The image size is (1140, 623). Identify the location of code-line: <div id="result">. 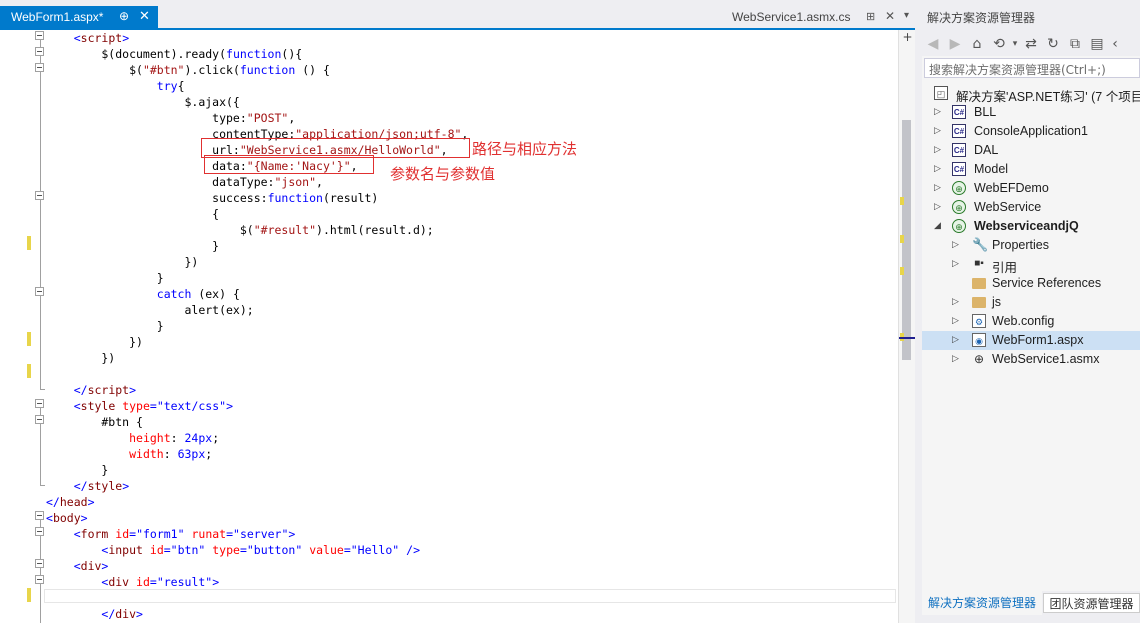
(257, 582).